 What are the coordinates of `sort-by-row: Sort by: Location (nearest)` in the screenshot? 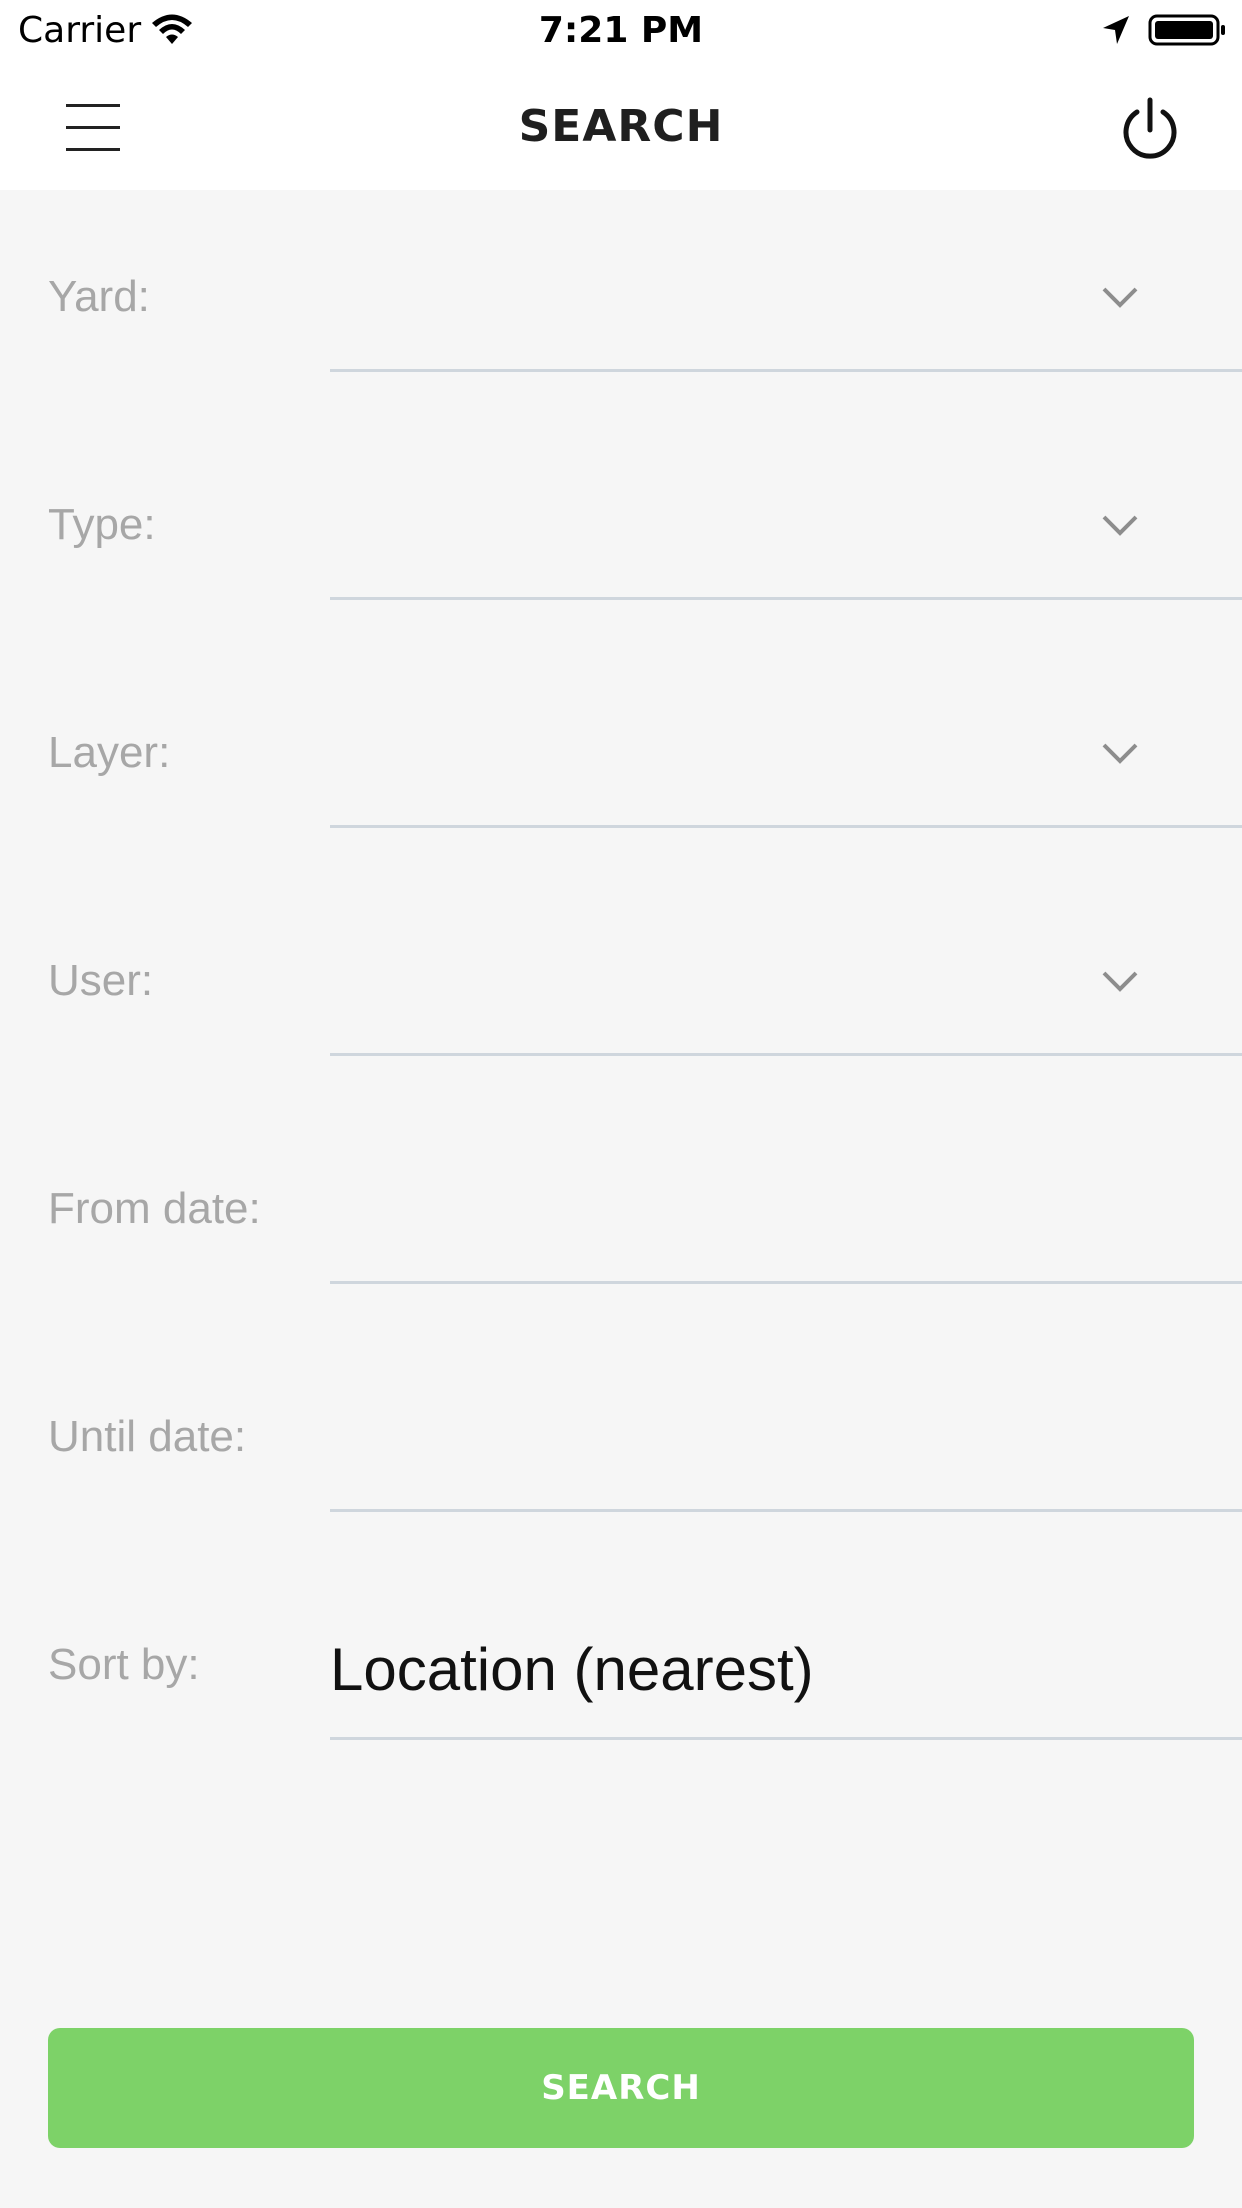 It's located at (621, 1672).